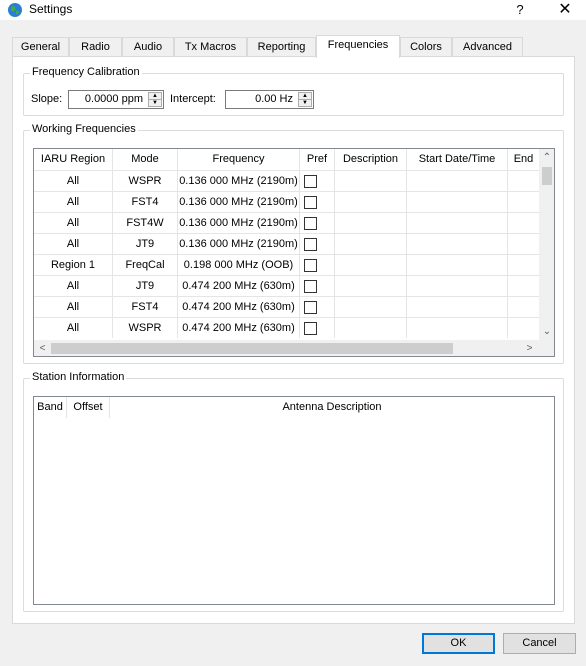 The image size is (586, 666). What do you see at coordinates (457, 159) in the screenshot?
I see `column-header-start-date: Start Date/Time` at bounding box center [457, 159].